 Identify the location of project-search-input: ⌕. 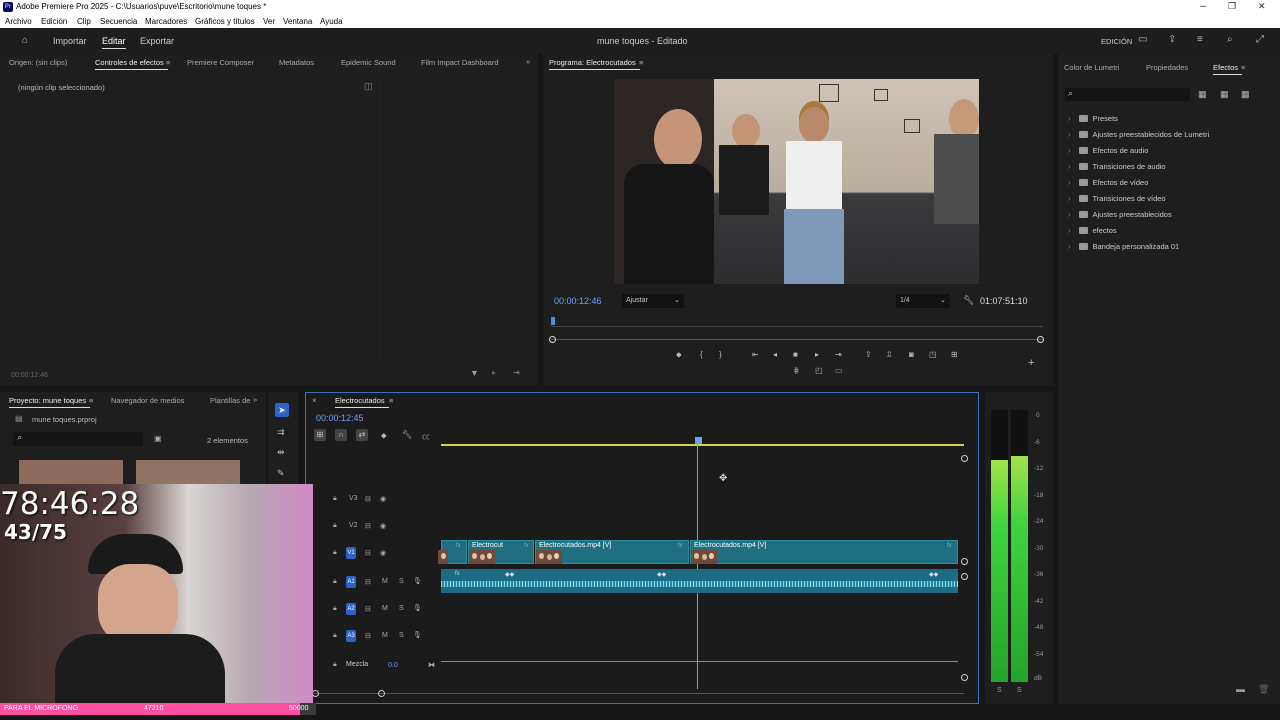
(78, 439).